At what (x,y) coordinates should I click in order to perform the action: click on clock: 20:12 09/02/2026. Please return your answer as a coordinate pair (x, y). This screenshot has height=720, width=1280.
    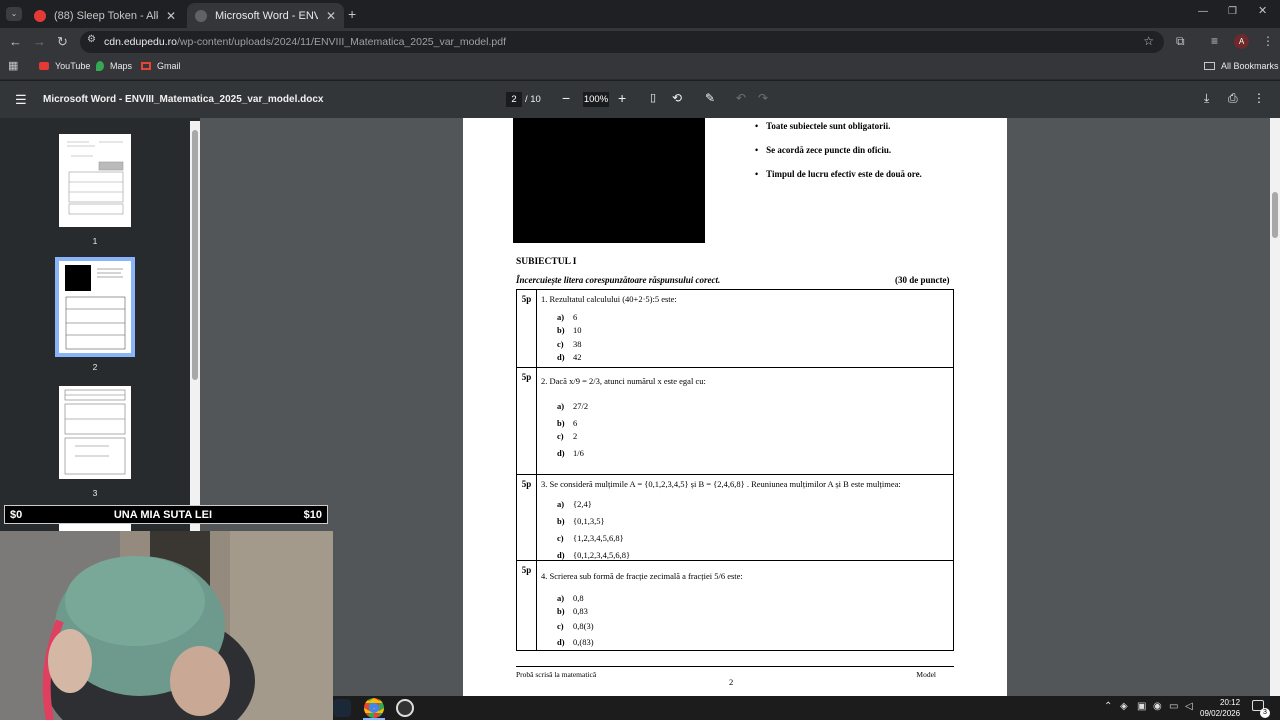
    Looking at the image, I should click on (1220, 708).